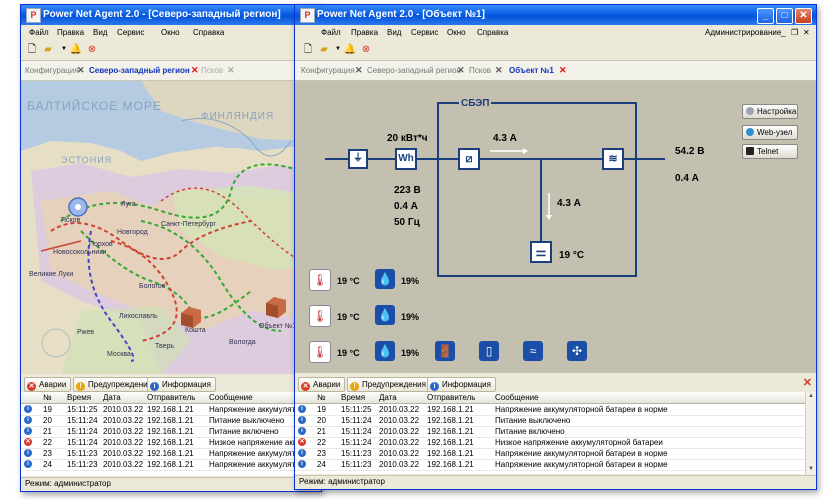  I want to click on scroll-up-icon: ▲, so click(811, 396).